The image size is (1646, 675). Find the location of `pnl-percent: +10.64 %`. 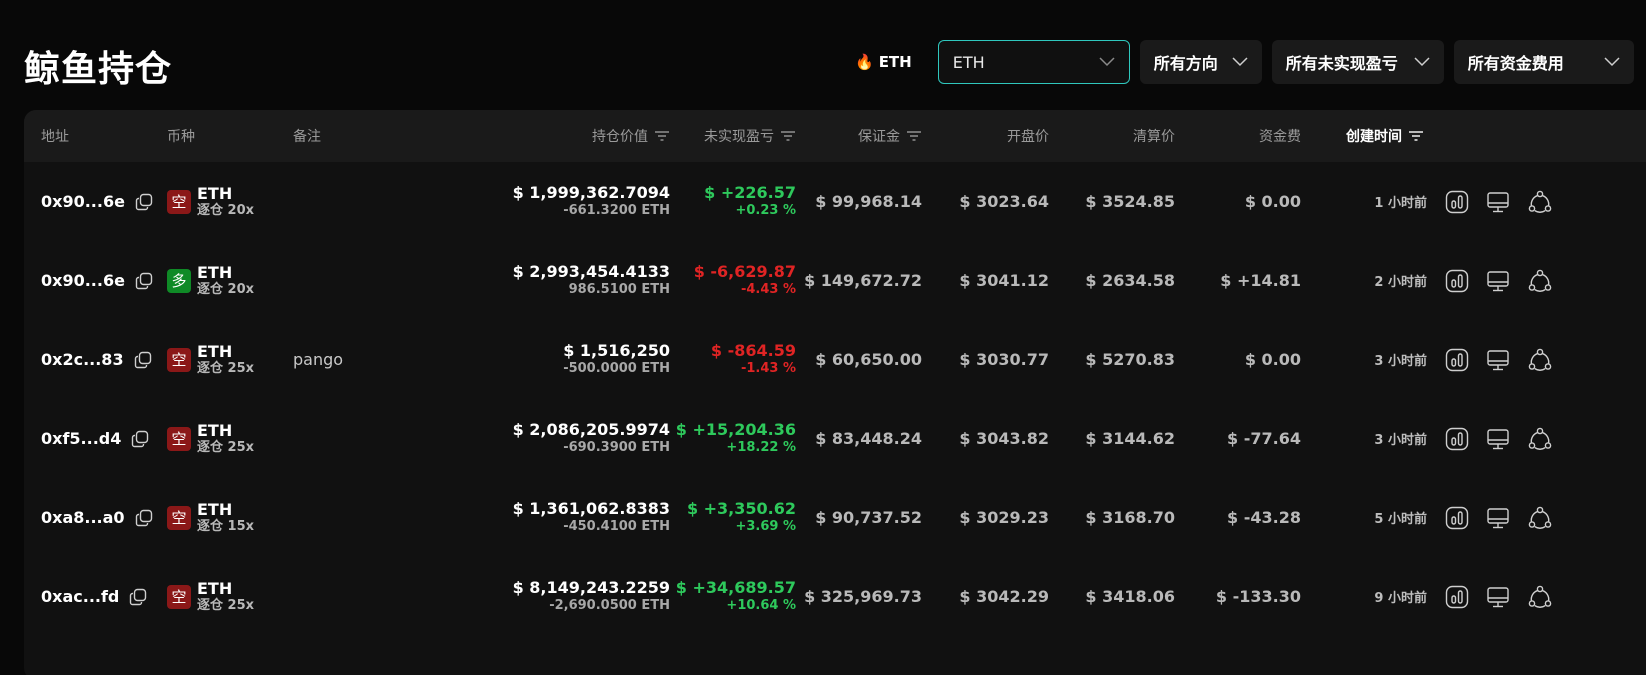

pnl-percent: +10.64 % is located at coordinates (761, 606).